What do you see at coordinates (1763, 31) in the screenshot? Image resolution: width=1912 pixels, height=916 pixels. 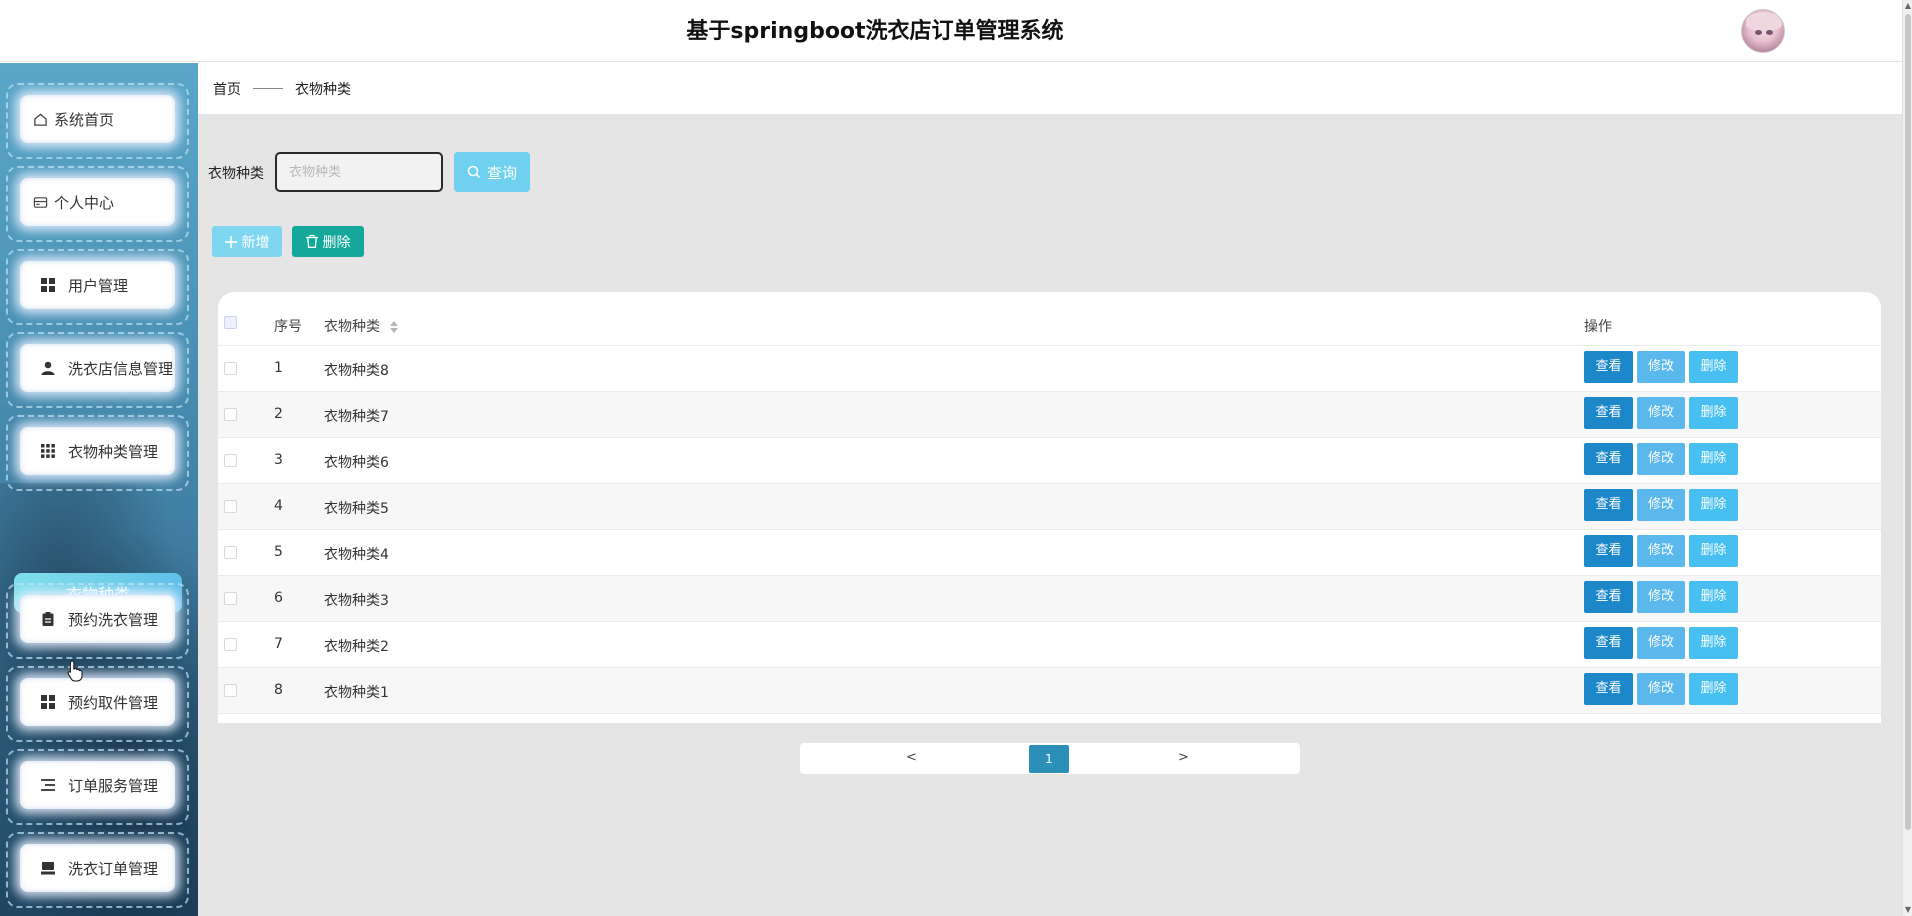 I see `avatar` at bounding box center [1763, 31].